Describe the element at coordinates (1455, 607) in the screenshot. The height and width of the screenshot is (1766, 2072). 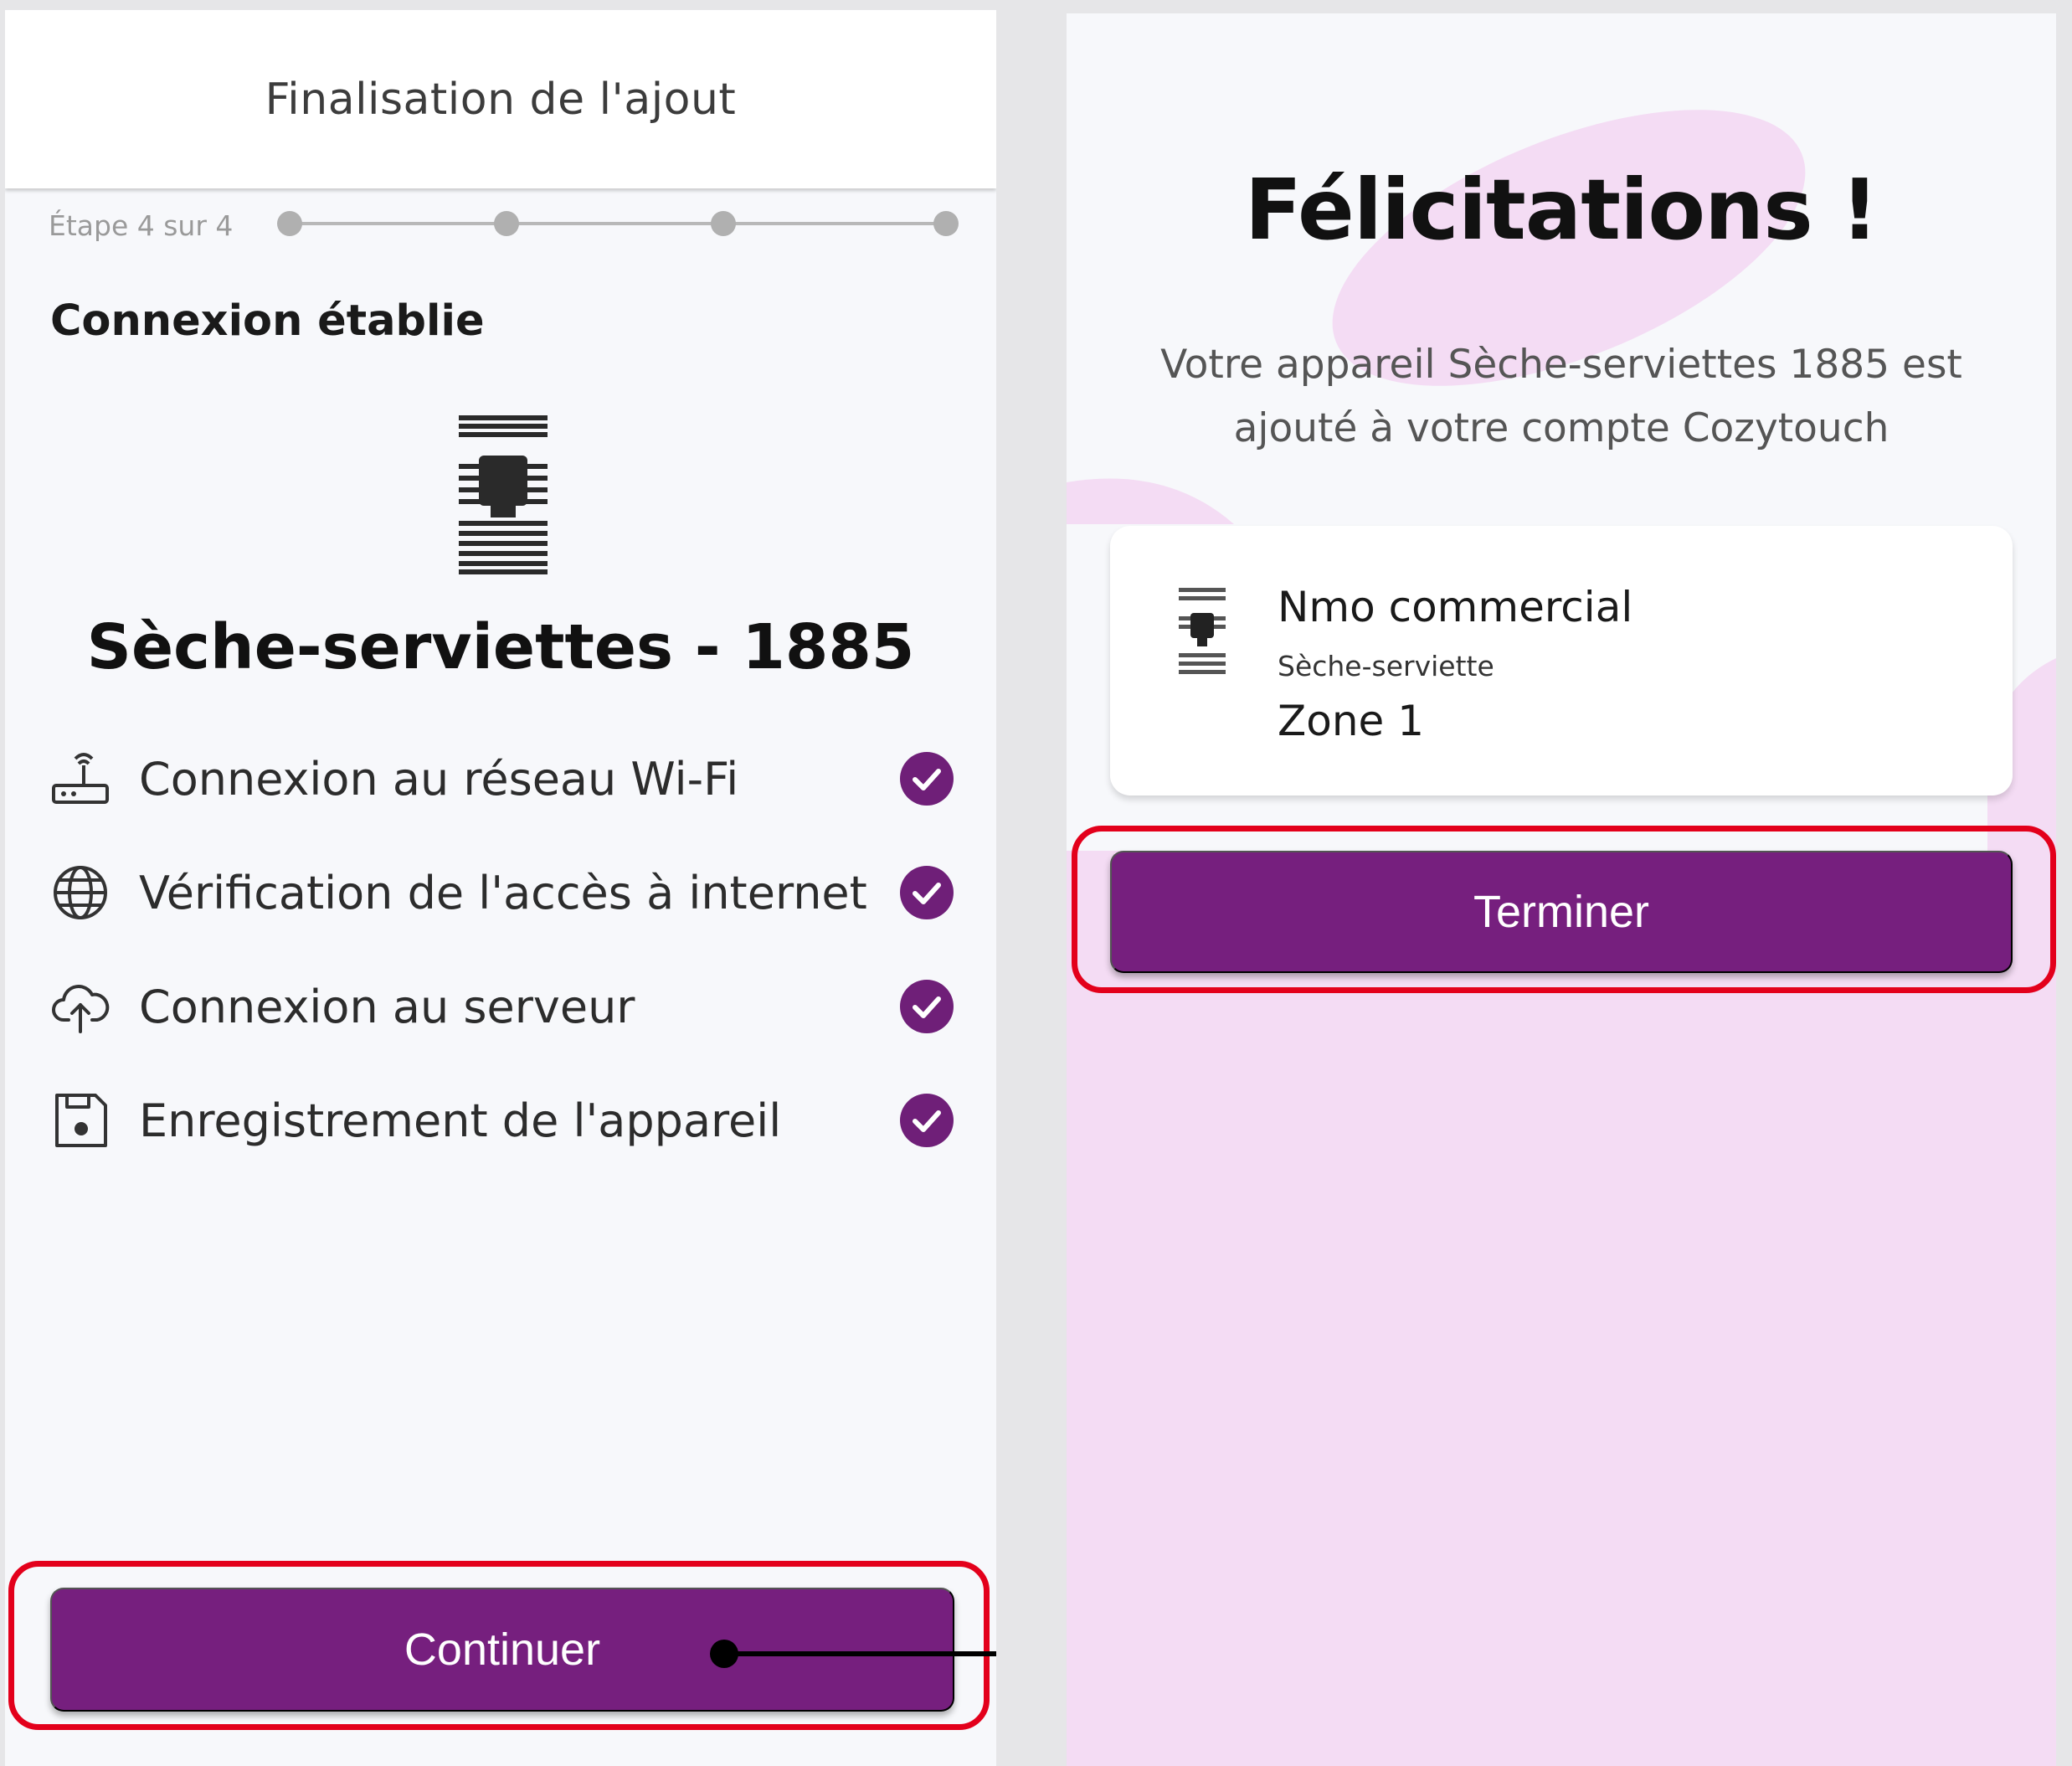
I see `device-card-name: Nmo commercial` at that location.